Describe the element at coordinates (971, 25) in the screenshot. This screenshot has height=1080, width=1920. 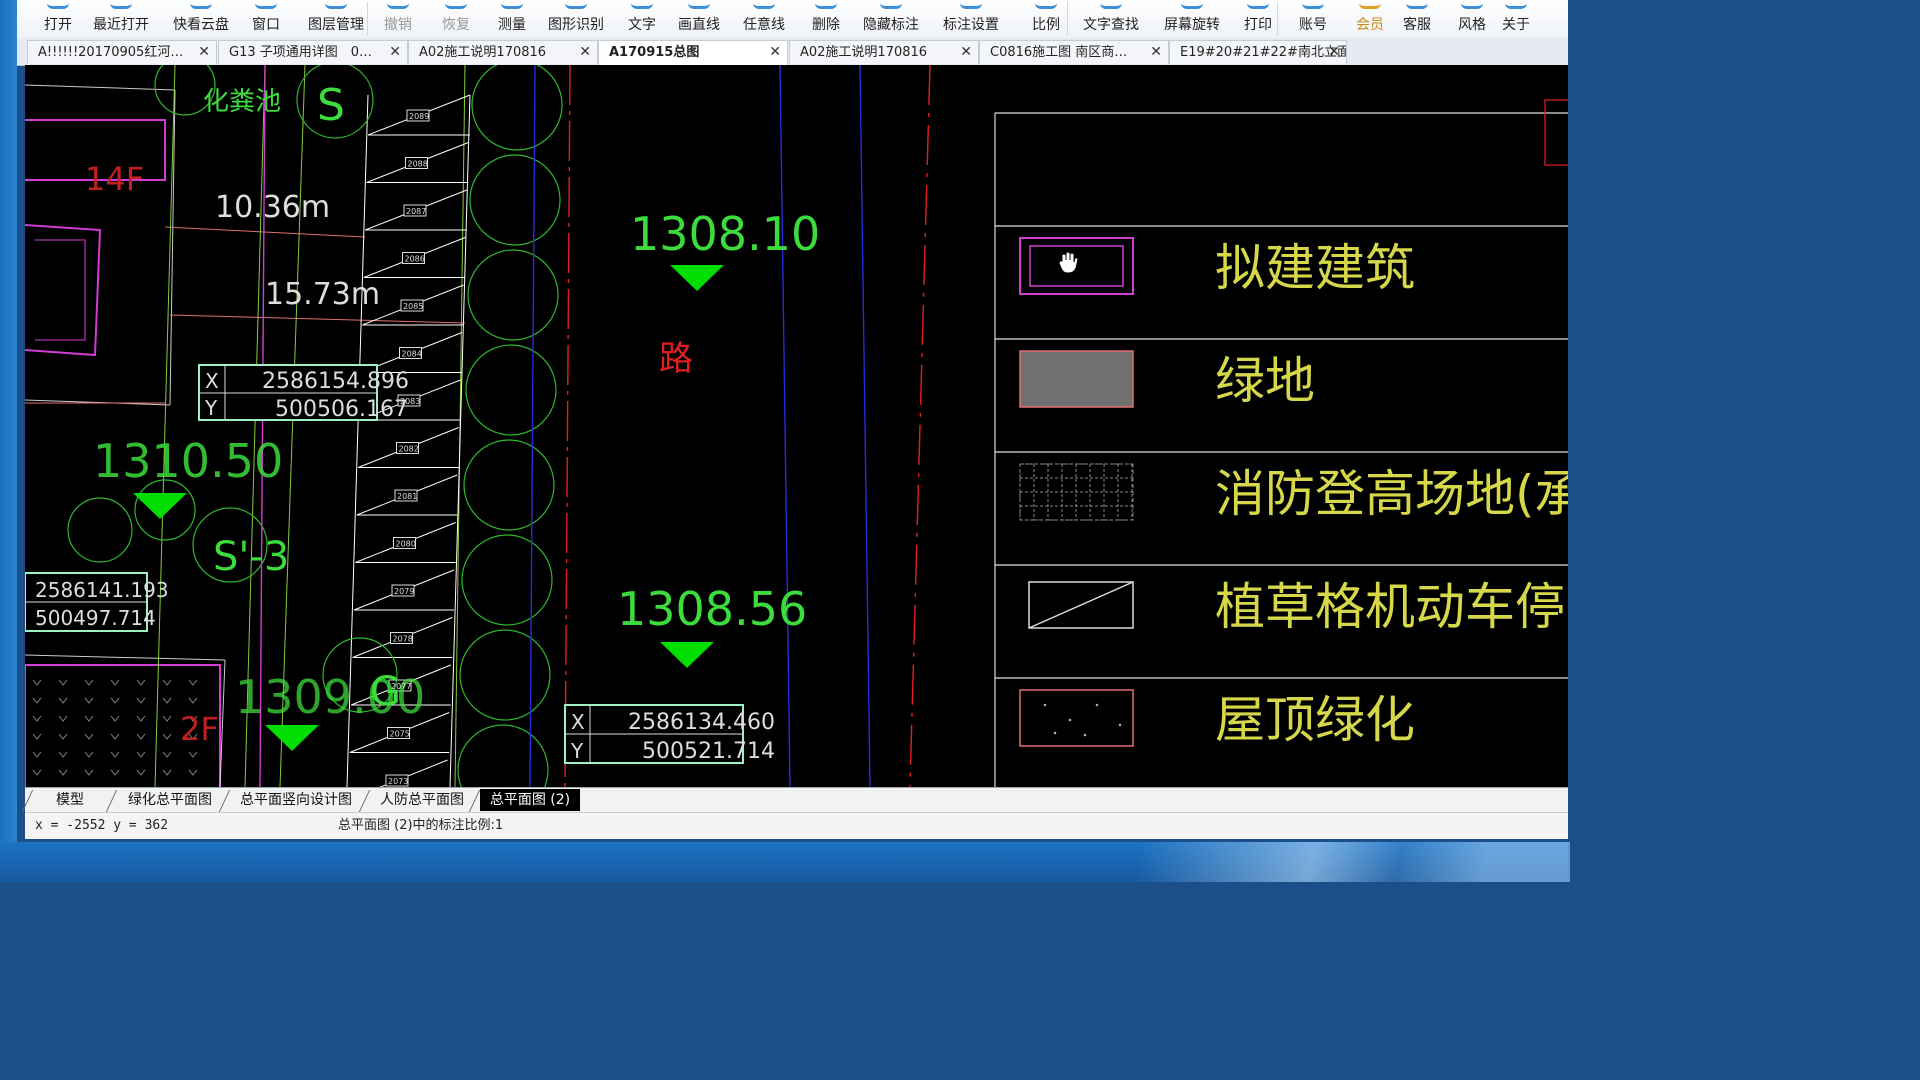
I see `toolbar-label: 标注设置` at that location.